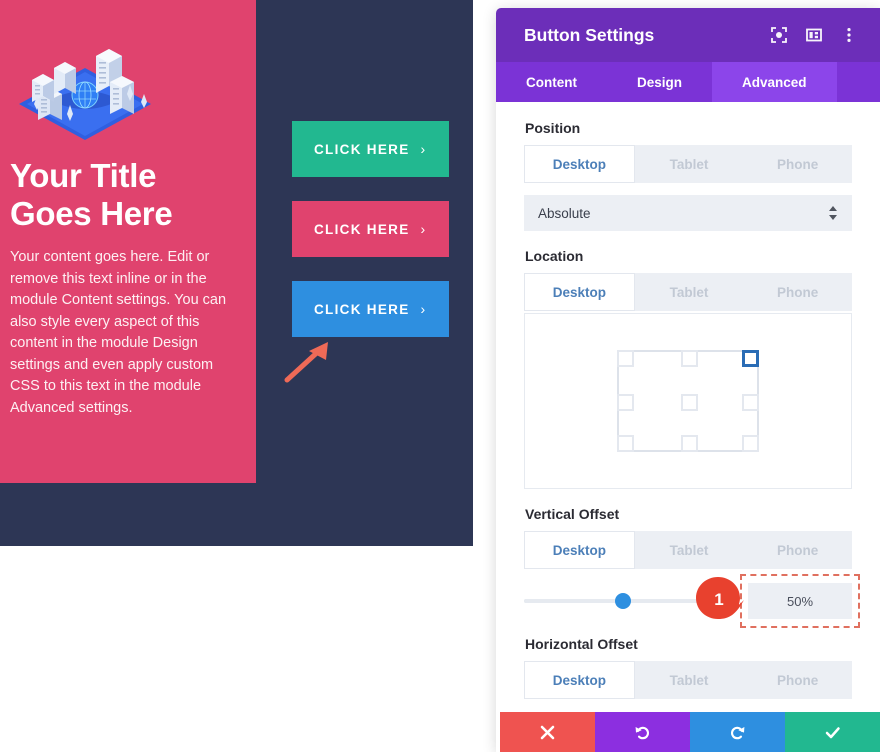 Image resolution: width=880 pixels, height=752 pixels. What do you see at coordinates (750, 443) in the screenshot?
I see `anchor-bottom-right` at bounding box center [750, 443].